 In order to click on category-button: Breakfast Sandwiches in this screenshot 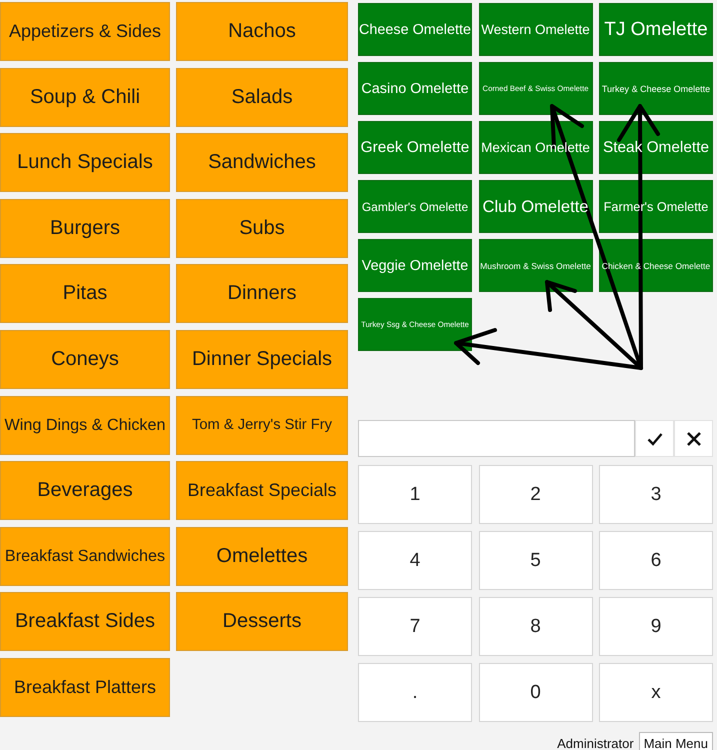, I will do `click(85, 556)`.